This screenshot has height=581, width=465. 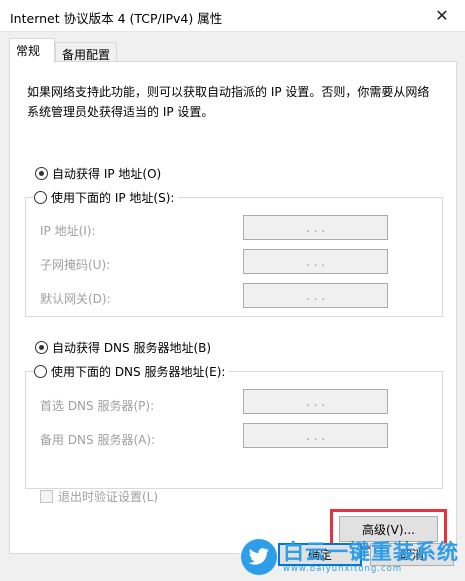 I want to click on twitter-bird-icon, so click(x=259, y=557).